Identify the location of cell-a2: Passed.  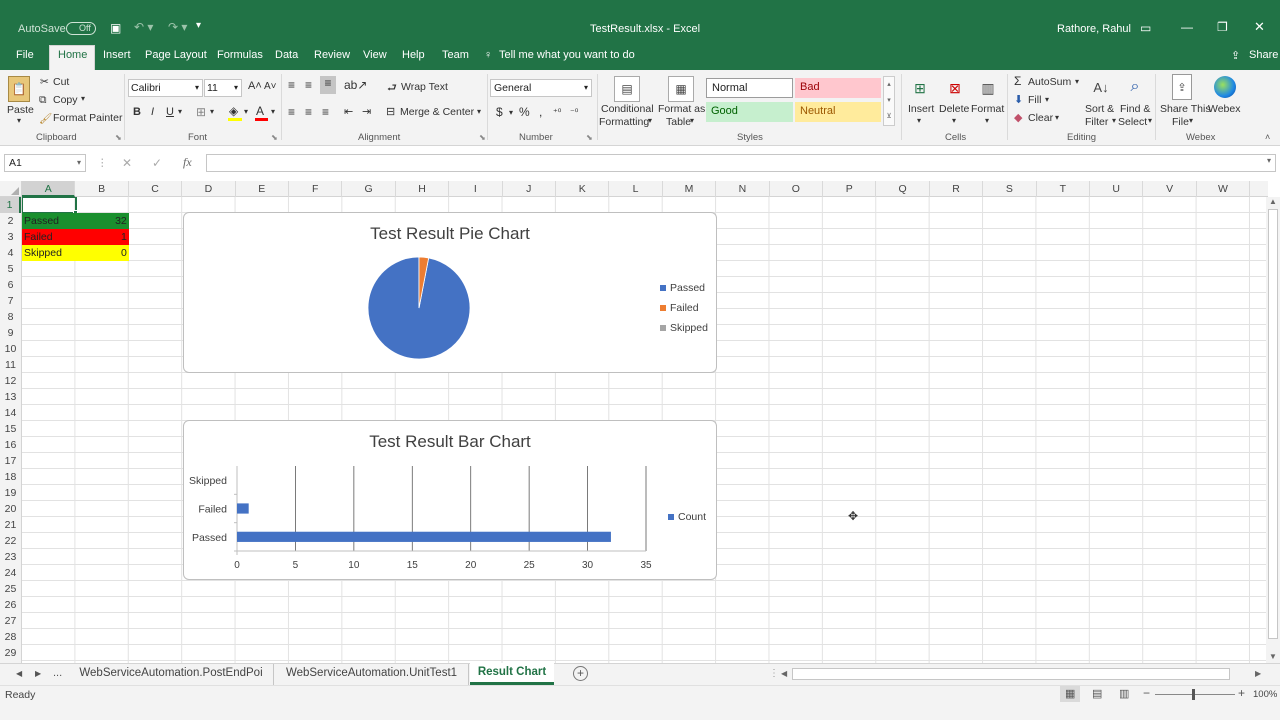
(49, 221).